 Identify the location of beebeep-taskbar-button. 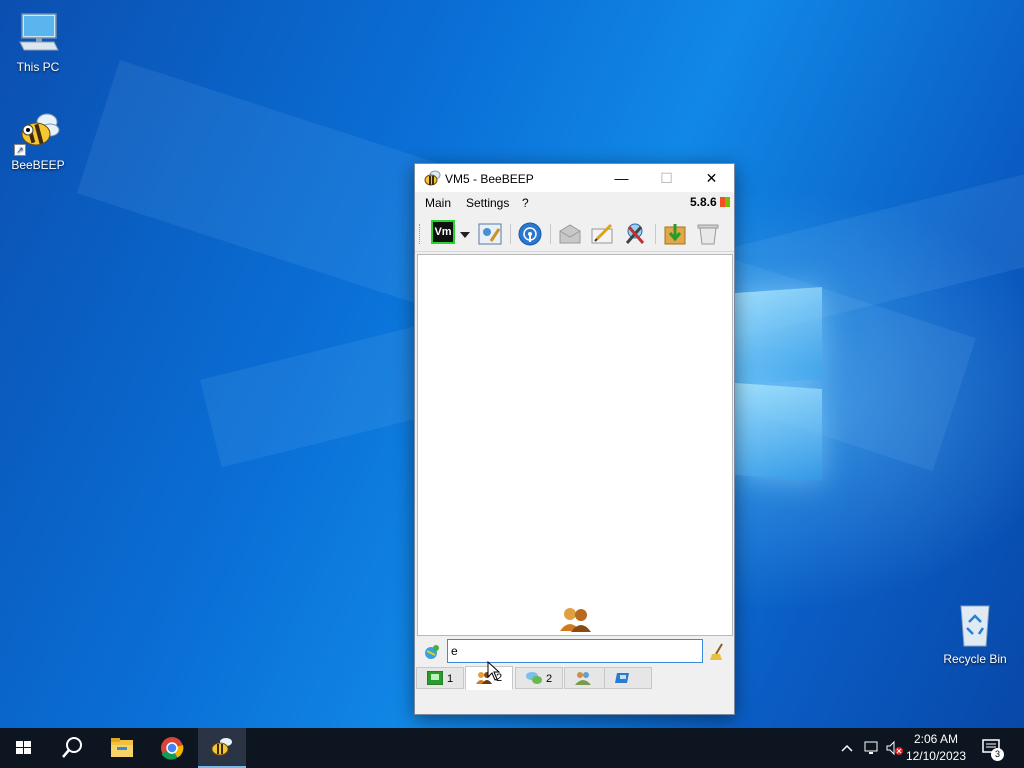
(222, 748).